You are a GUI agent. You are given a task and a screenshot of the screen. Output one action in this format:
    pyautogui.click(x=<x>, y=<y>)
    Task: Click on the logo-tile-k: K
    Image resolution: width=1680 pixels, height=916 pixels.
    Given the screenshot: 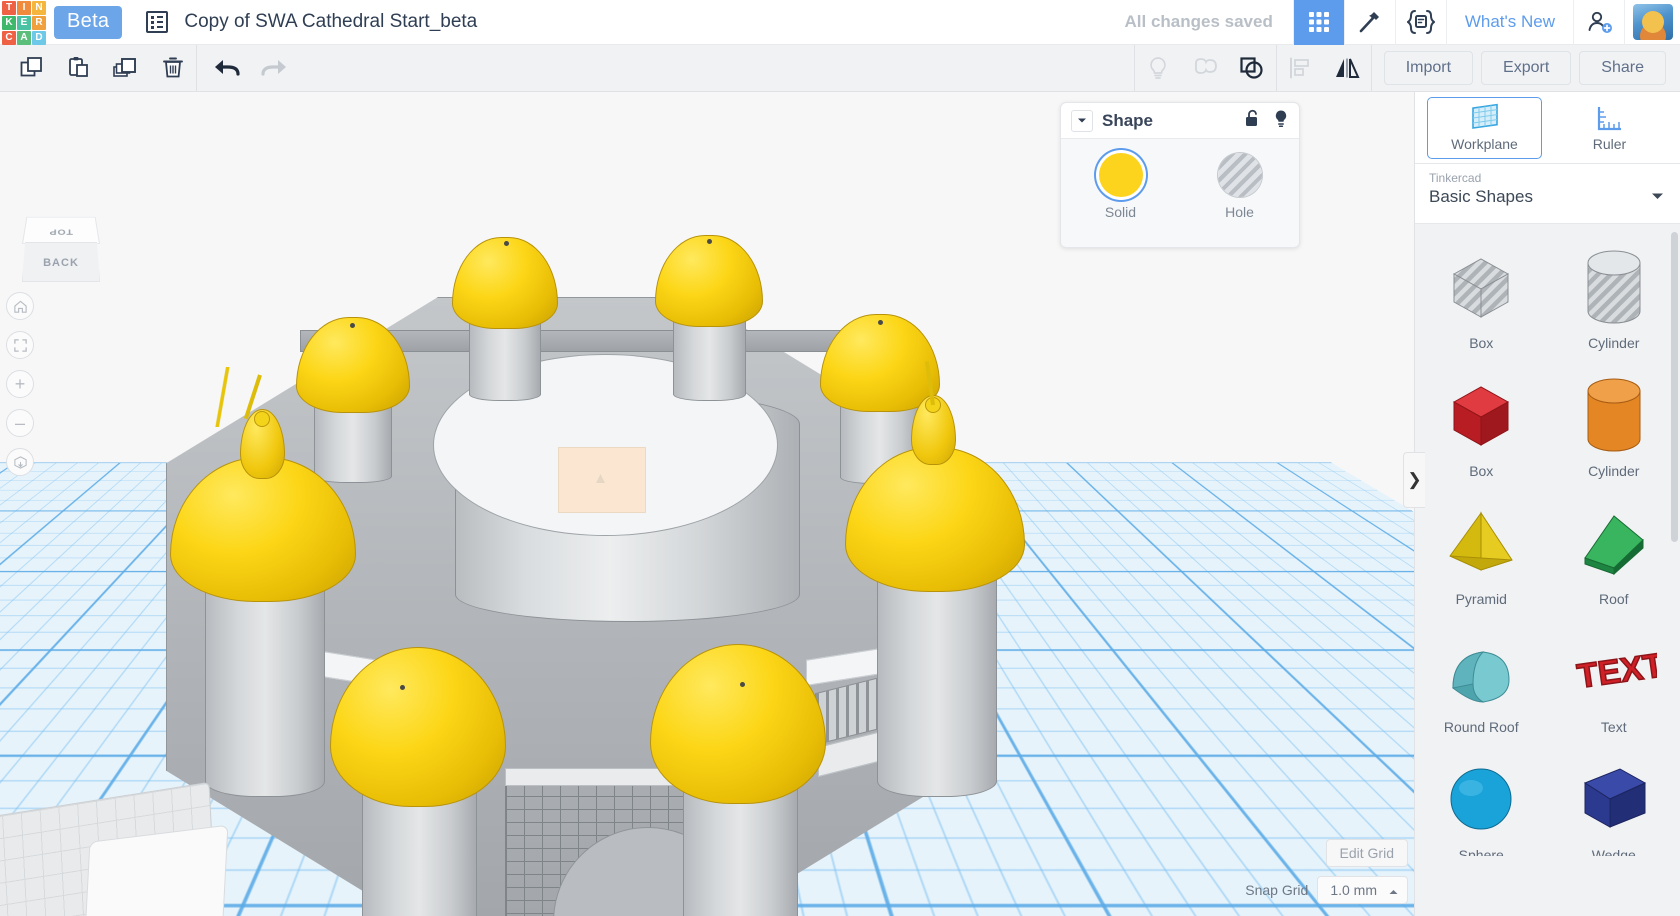 What is the action you would take?
    pyautogui.click(x=9, y=22)
    